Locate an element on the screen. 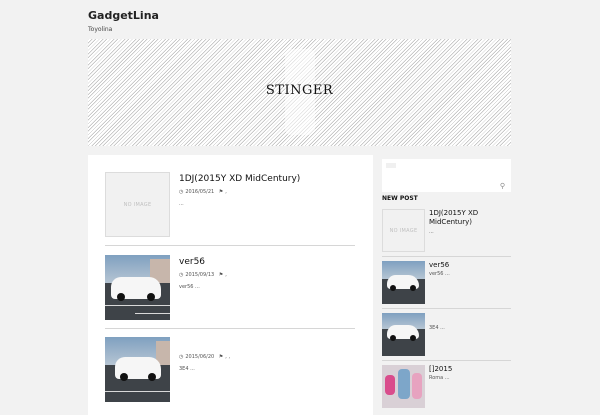 The width and height of the screenshot is (600, 415). post-meta: ◷ 2015/06/20 ⚑, , is located at coordinates (204, 357).